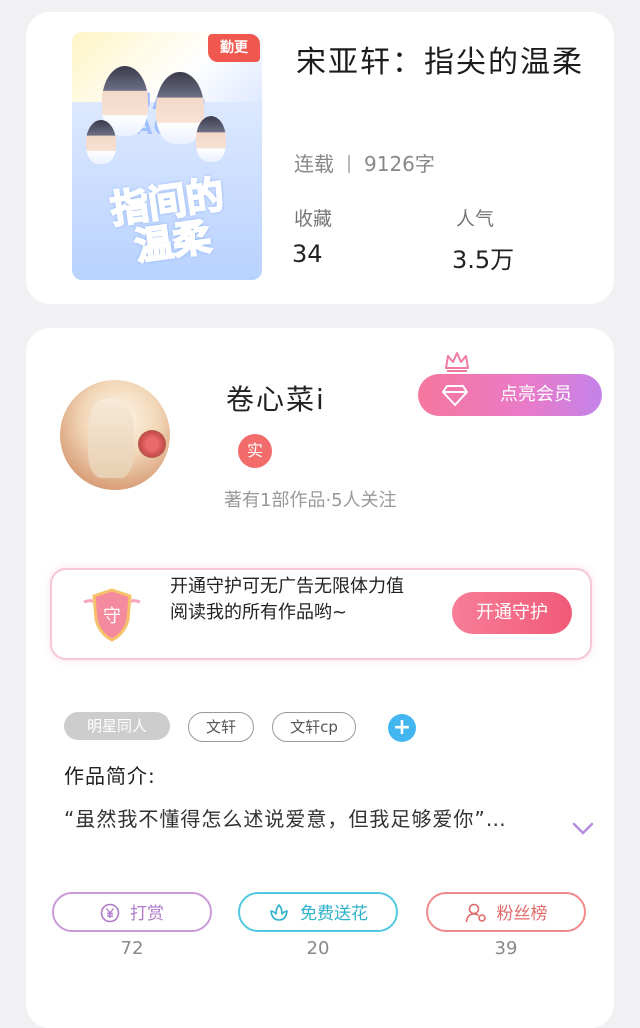 The image size is (640, 1028). I want to click on update-badge: 勤更, so click(234, 48).